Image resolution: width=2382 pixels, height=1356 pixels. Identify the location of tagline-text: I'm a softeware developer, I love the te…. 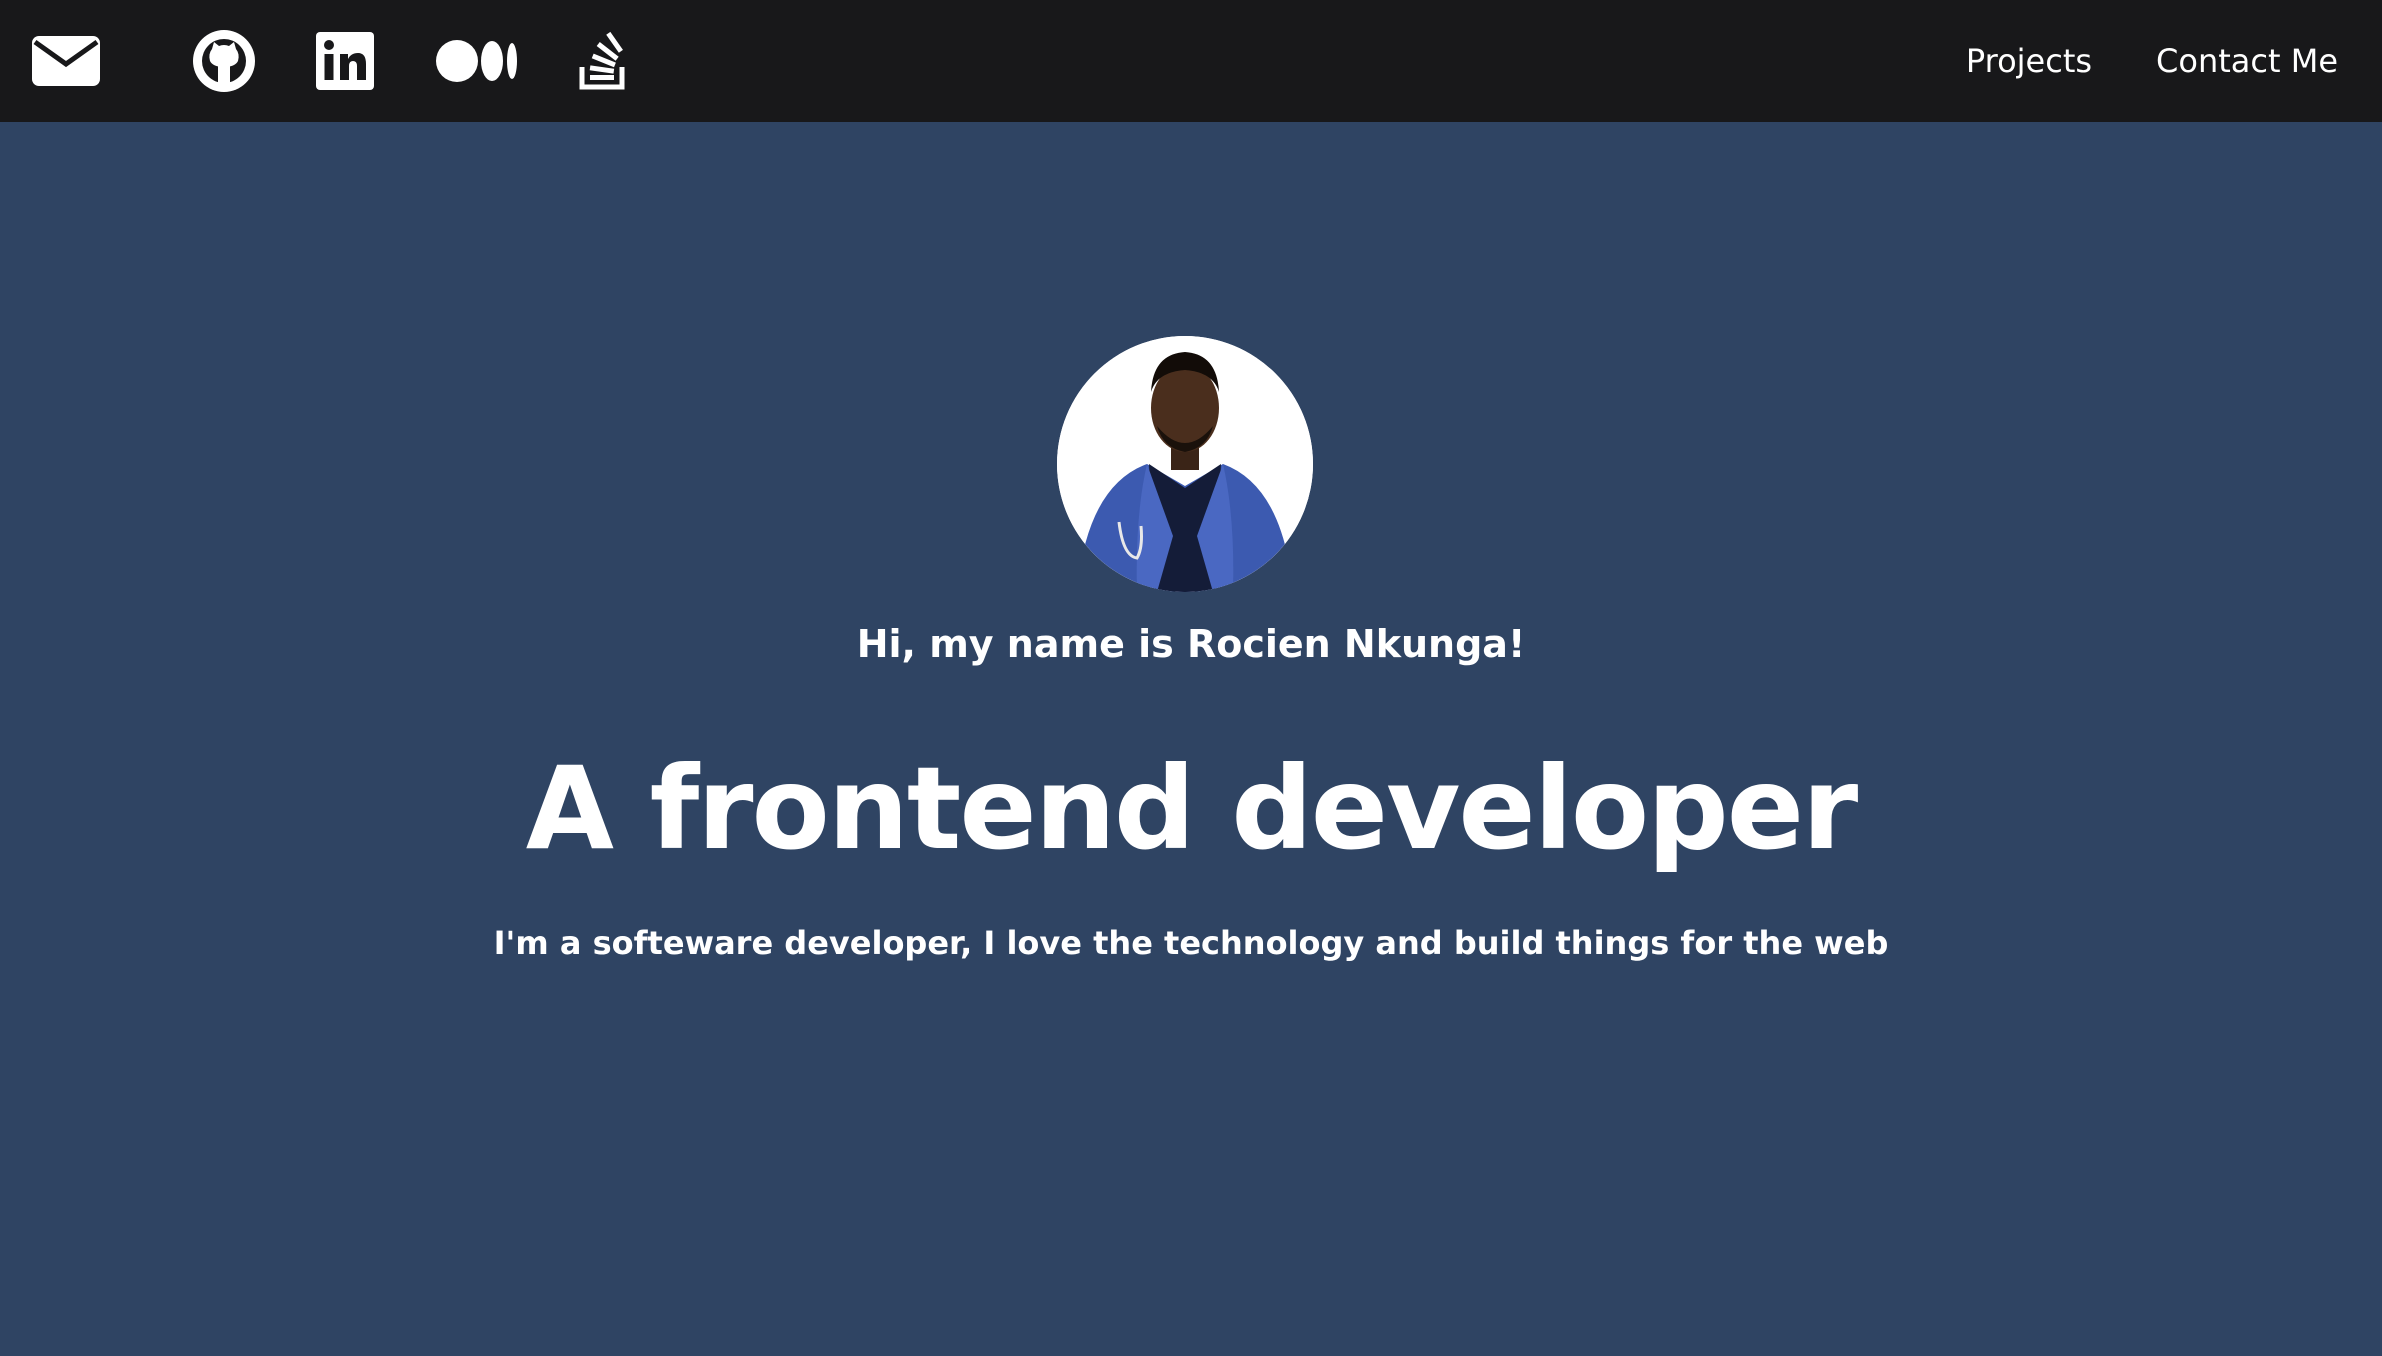
(1191, 943).